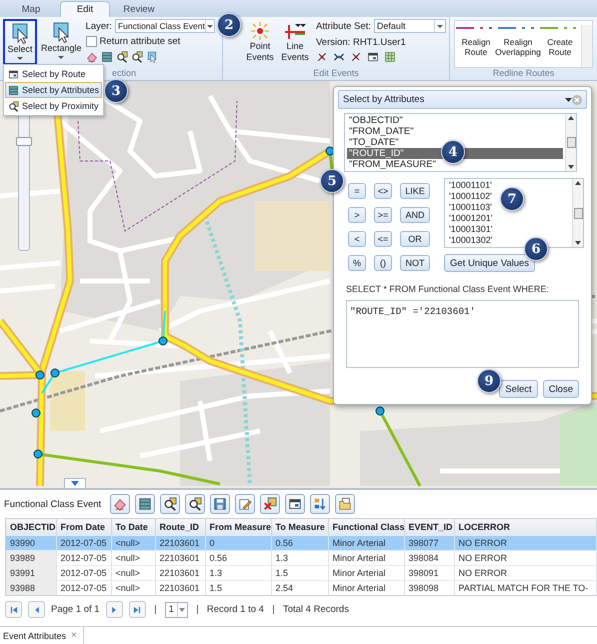 This screenshot has width=597, height=644. What do you see at coordinates (586, 46) in the screenshot?
I see `scrollbar` at bounding box center [586, 46].